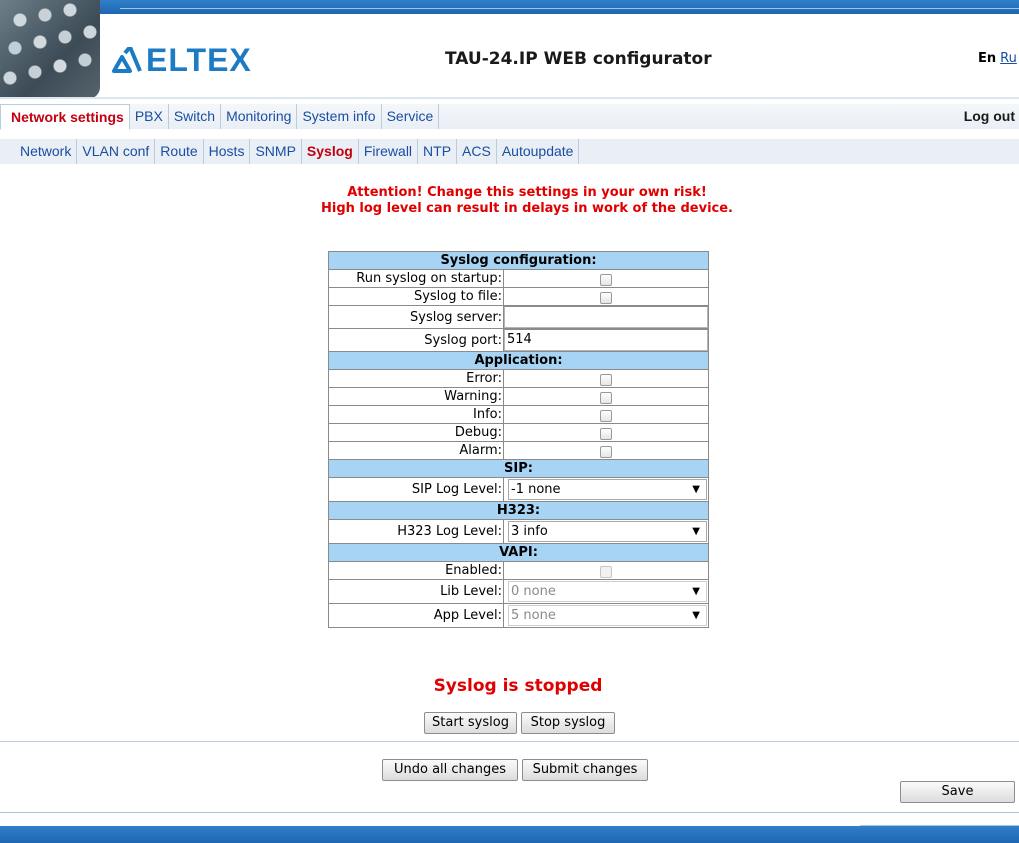  Describe the element at coordinates (529, 531) in the screenshot. I see `h323-log-level-value: 3 info` at that location.